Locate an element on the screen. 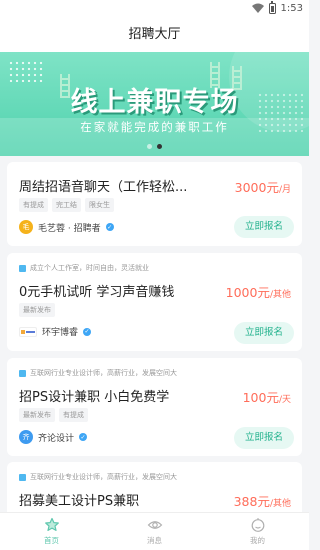  job-tags: 有提成 完工结 限女生 is located at coordinates (66, 205).